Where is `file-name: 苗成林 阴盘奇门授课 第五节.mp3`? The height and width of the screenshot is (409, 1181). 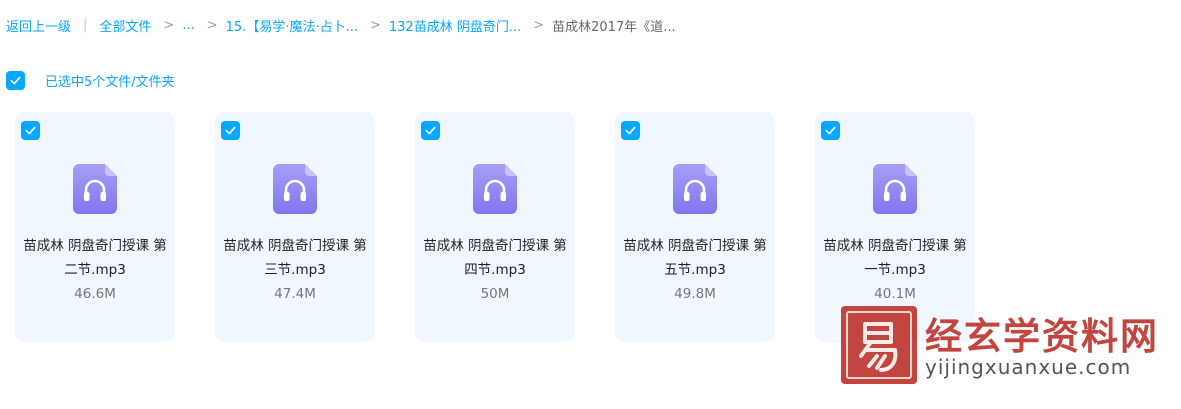
file-name: 苗成林 阴盘奇门授课 第五节.mp3 is located at coordinates (695, 258).